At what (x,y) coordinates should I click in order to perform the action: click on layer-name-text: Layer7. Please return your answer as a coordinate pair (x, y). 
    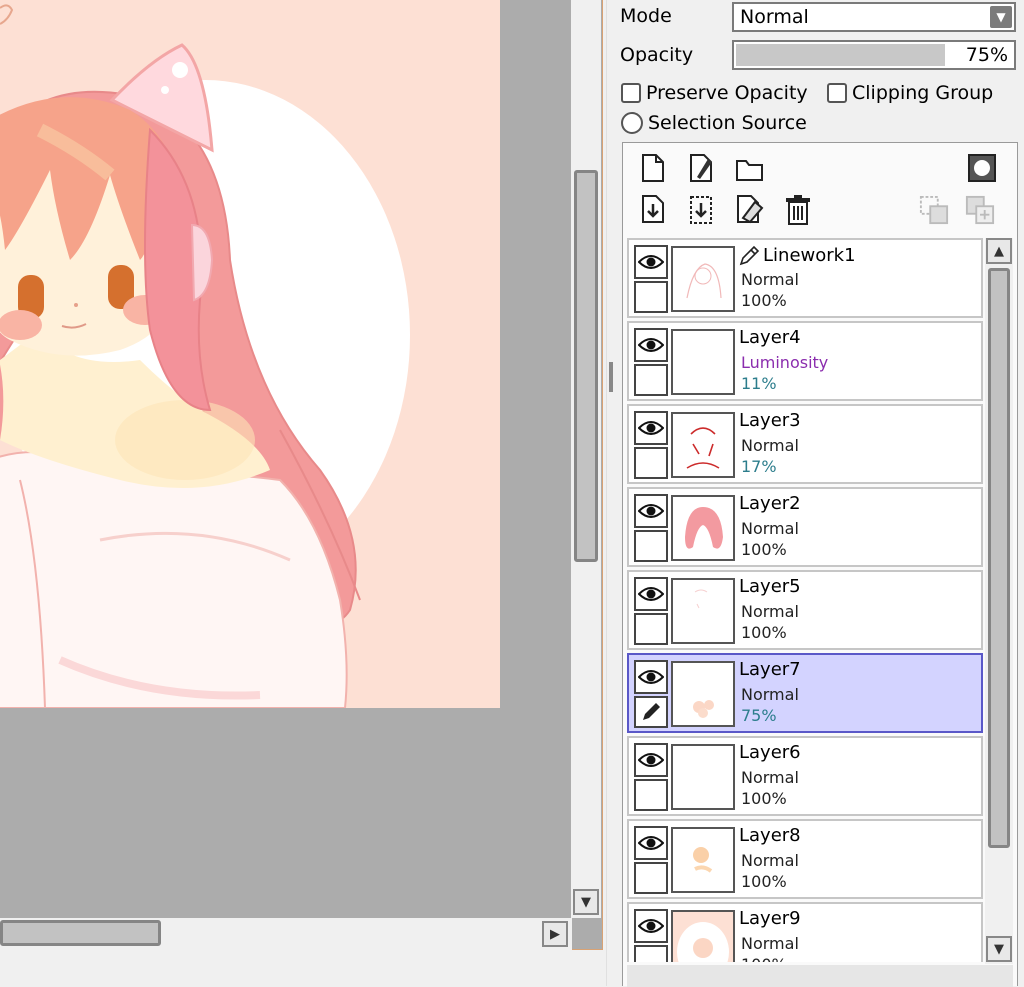
    Looking at the image, I should click on (770, 669).